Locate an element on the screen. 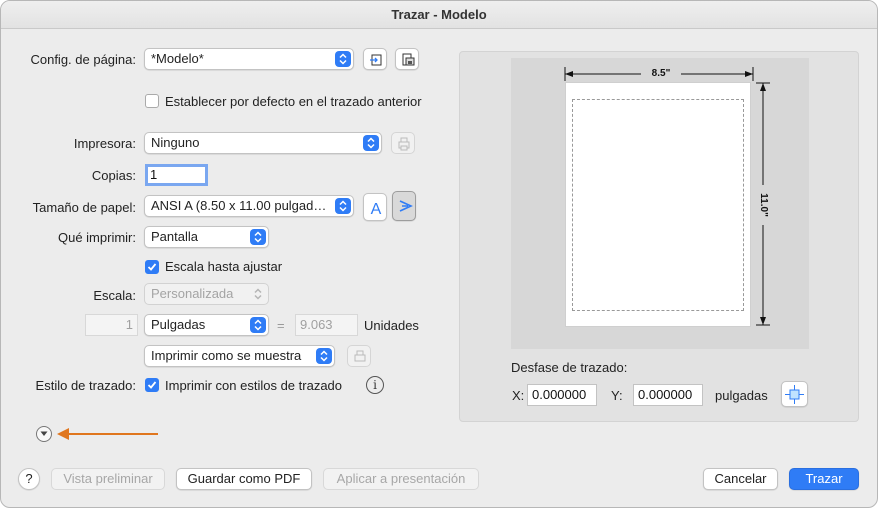  scale-select: Personalizada is located at coordinates (206, 294).